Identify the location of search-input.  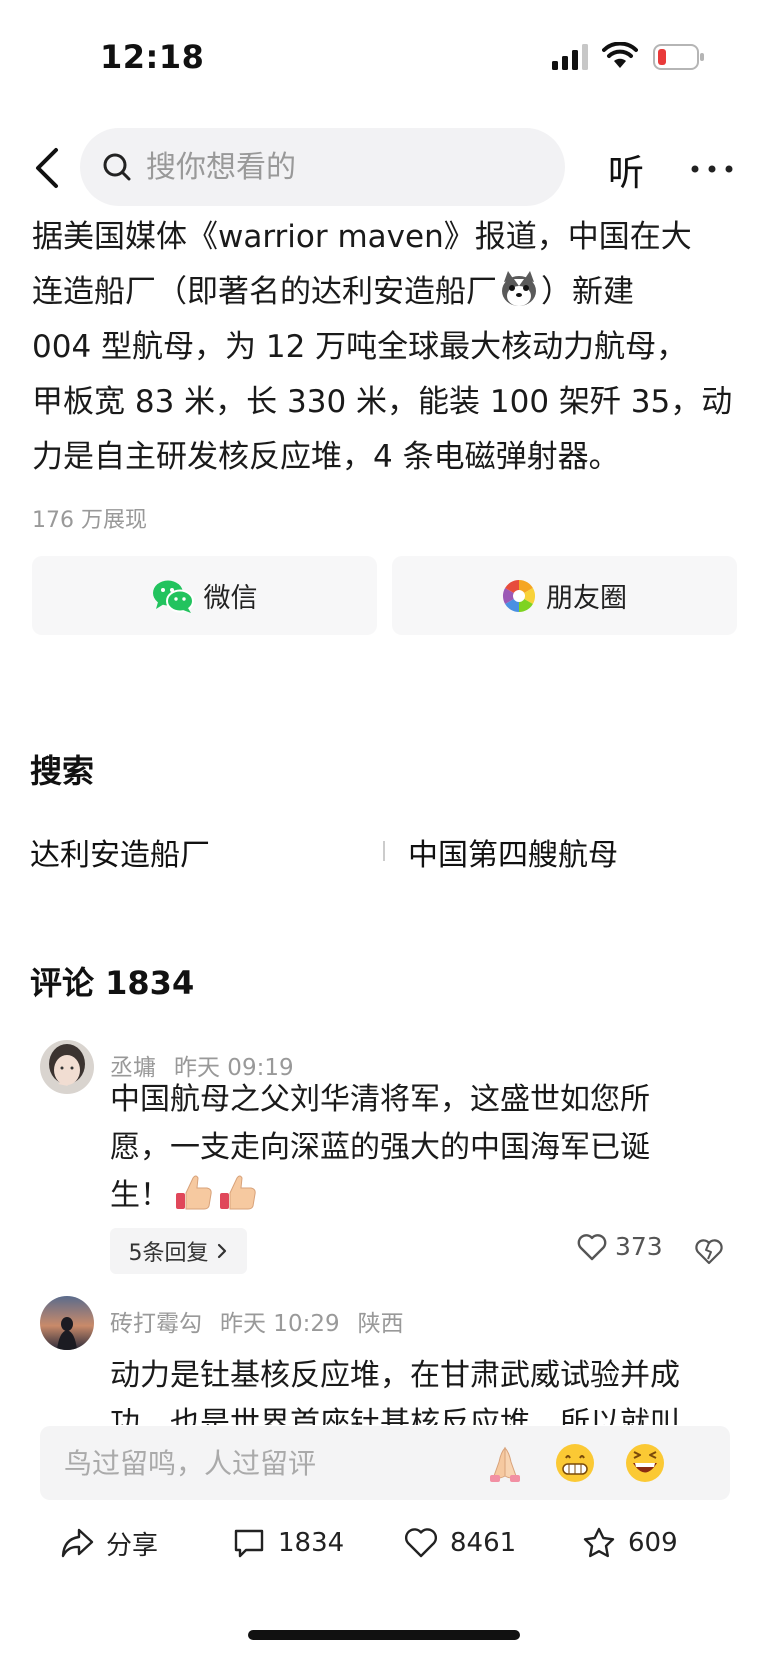
(346, 167).